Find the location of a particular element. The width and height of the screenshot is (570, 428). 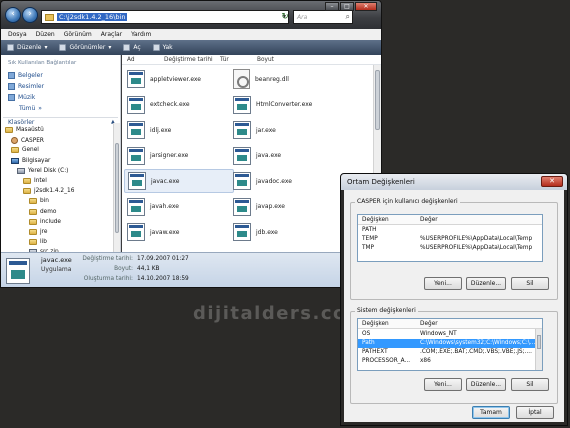

fav-pictures: Resimler is located at coordinates (26, 86).